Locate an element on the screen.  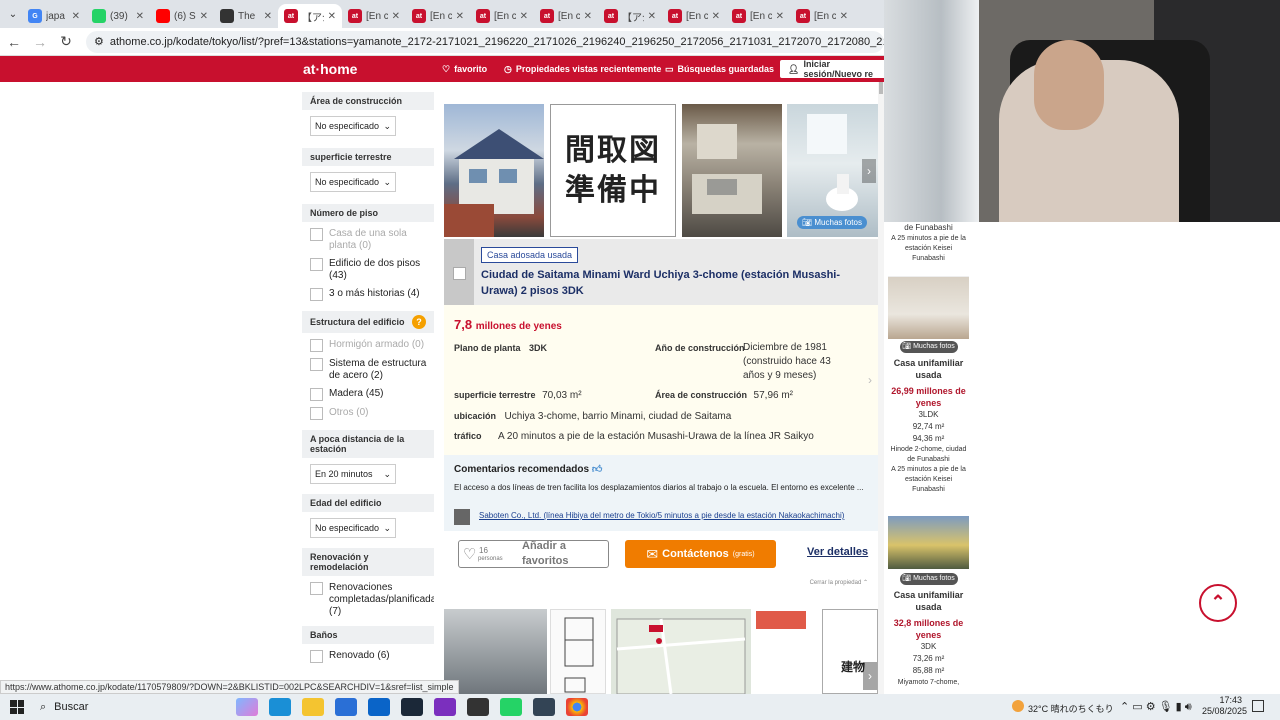
compare-checkbox is located at coordinates (459, 273).